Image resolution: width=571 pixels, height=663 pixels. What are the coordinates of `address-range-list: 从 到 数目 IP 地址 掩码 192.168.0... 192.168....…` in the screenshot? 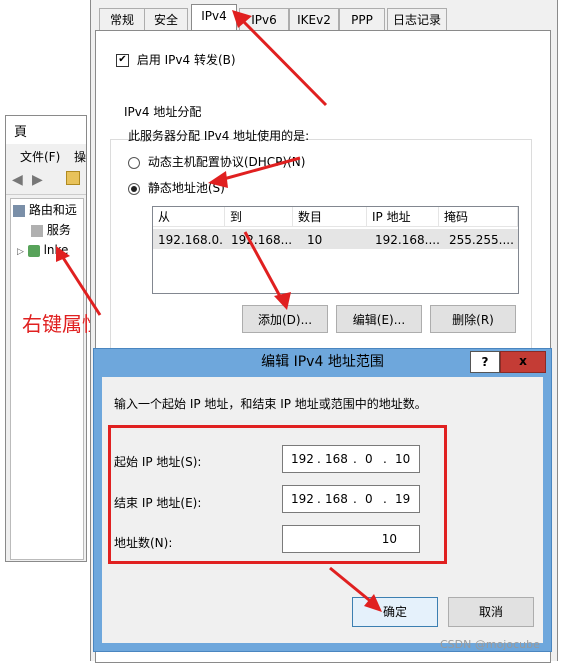 It's located at (335, 250).